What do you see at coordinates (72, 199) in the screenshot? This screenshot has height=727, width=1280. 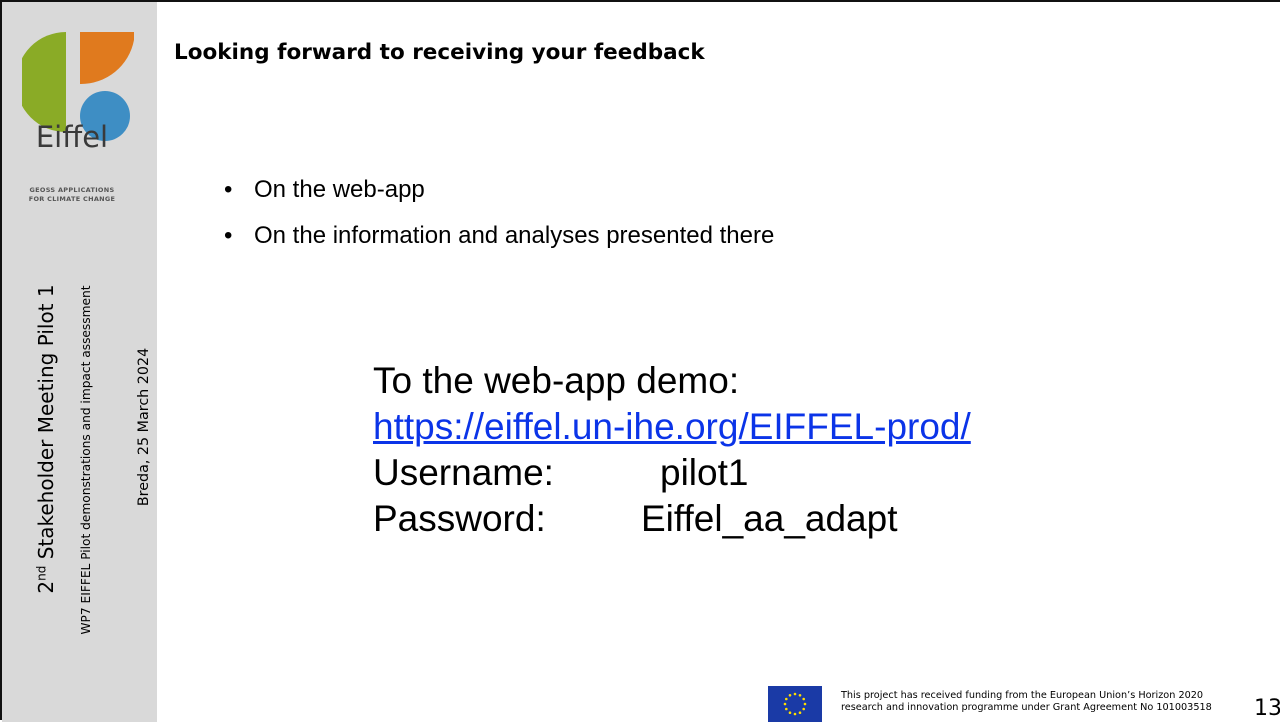 I see `logo-tagline-2: FOR CLIMATE CHANGE` at bounding box center [72, 199].